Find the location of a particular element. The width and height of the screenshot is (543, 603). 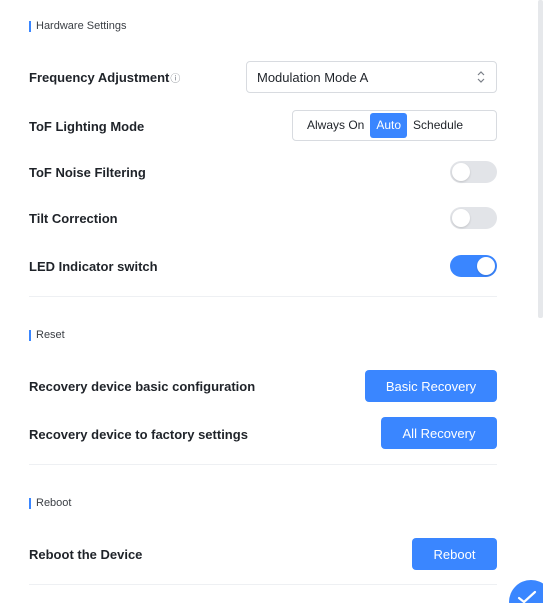

frequency-adjustment-label: Frequency Adjustmentⓘ is located at coordinates (104, 77).